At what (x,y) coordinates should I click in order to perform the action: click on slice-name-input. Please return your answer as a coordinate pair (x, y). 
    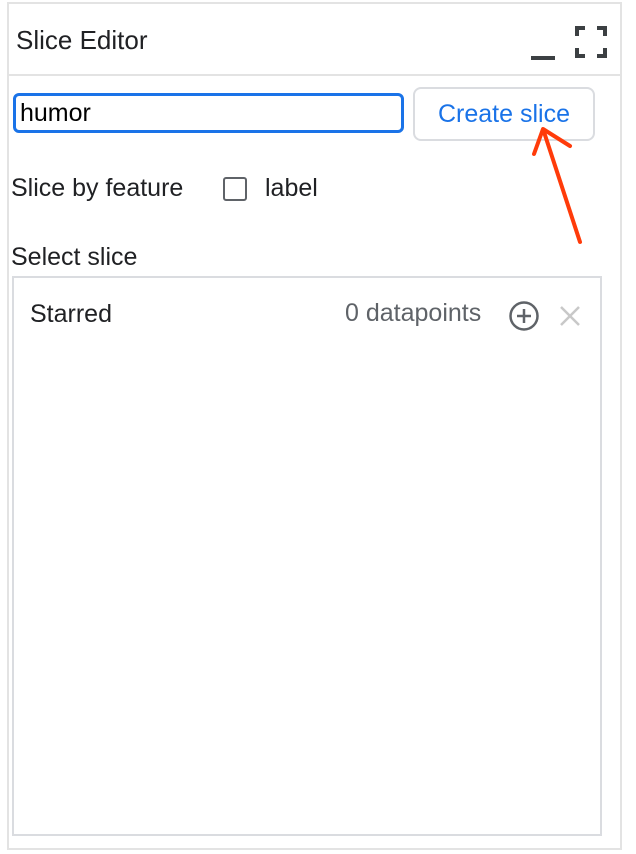
    Looking at the image, I should click on (208, 113).